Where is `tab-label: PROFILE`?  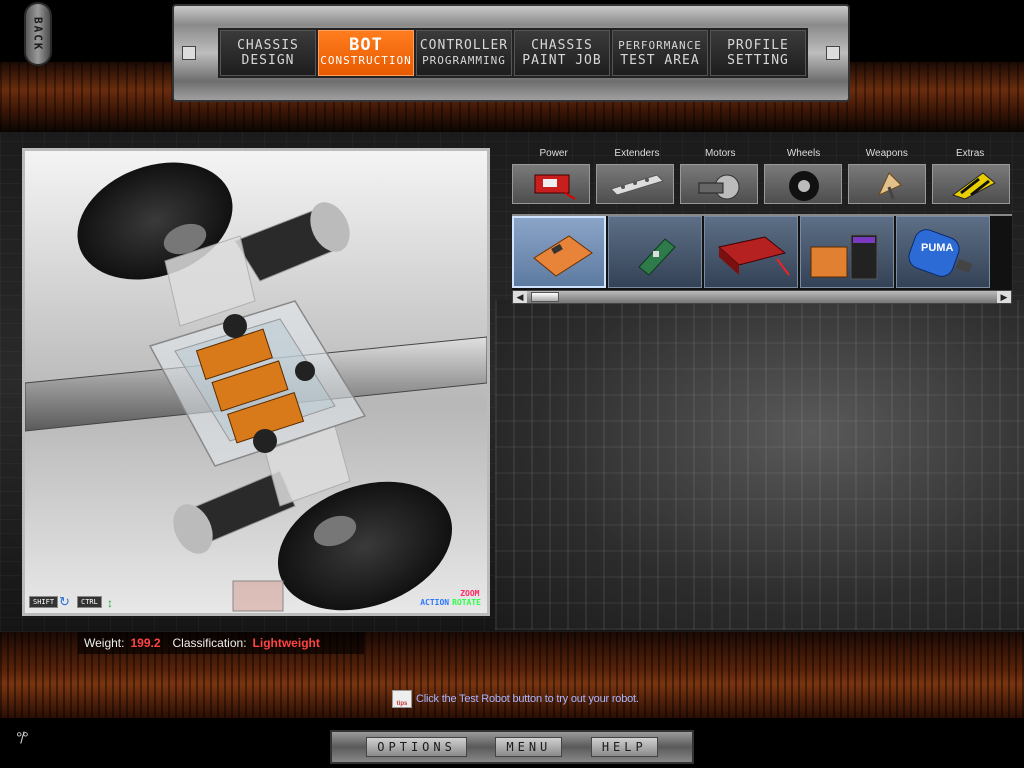 tab-label: PROFILE is located at coordinates (758, 45).